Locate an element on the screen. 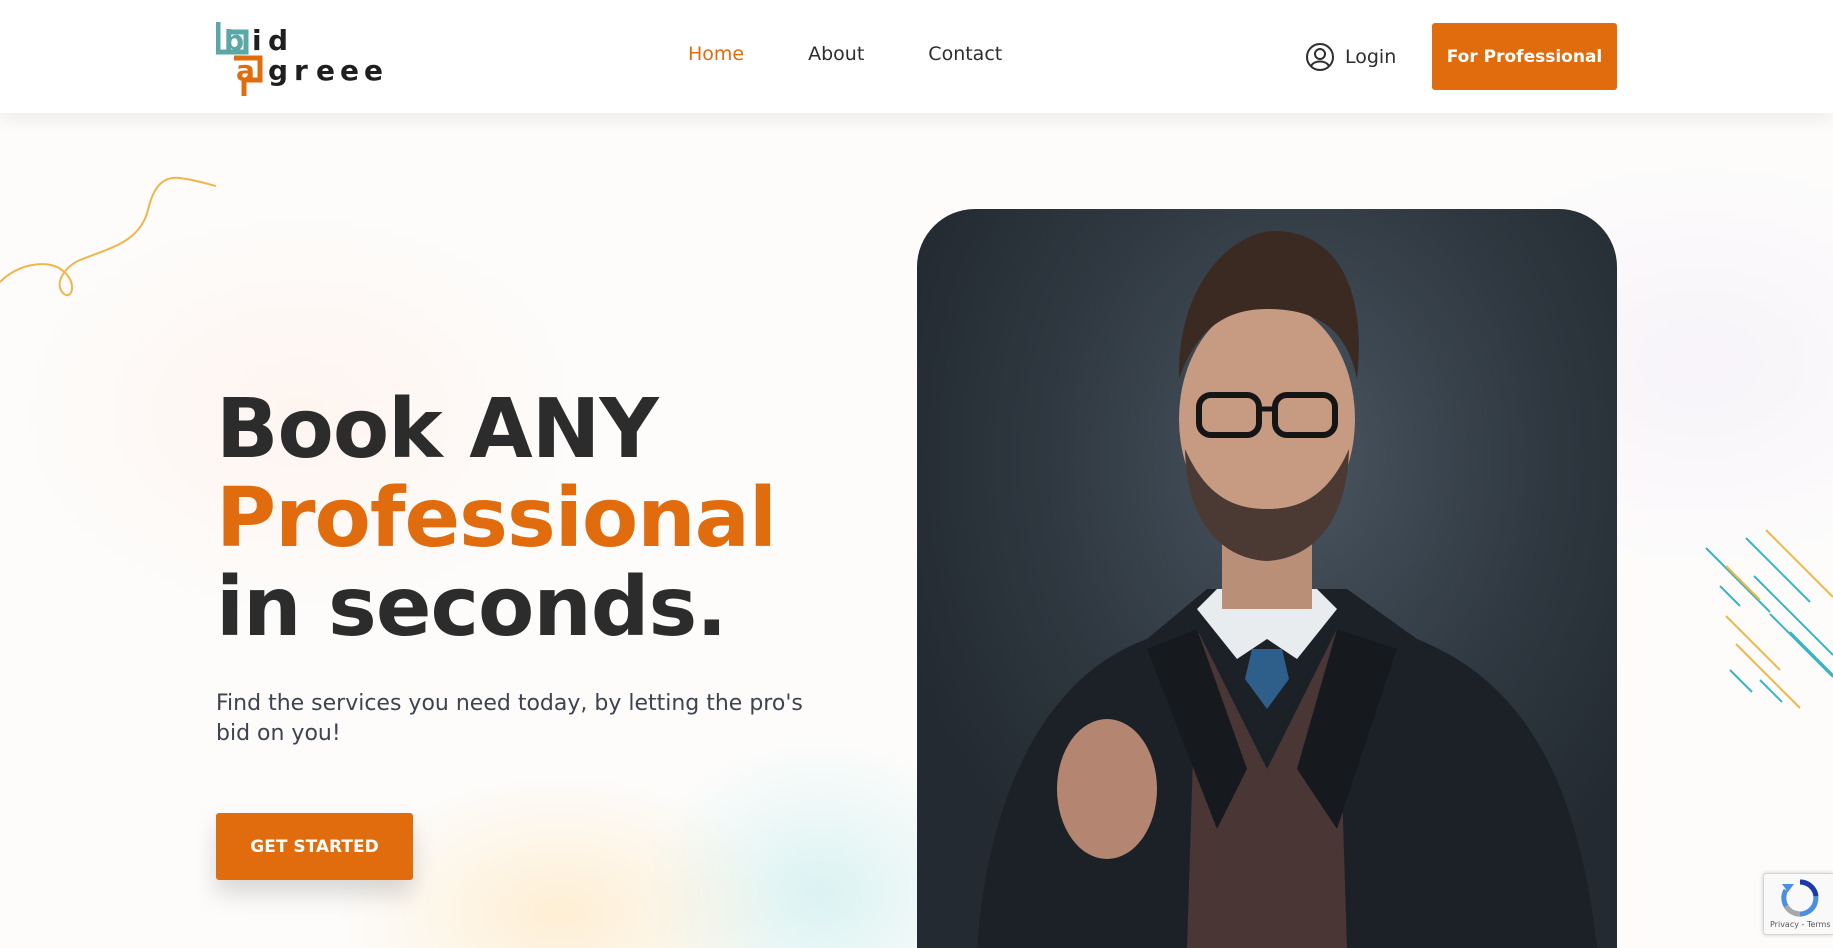 This screenshot has height=948, width=1833. for-professional-button: For Professional is located at coordinates (1524, 56).